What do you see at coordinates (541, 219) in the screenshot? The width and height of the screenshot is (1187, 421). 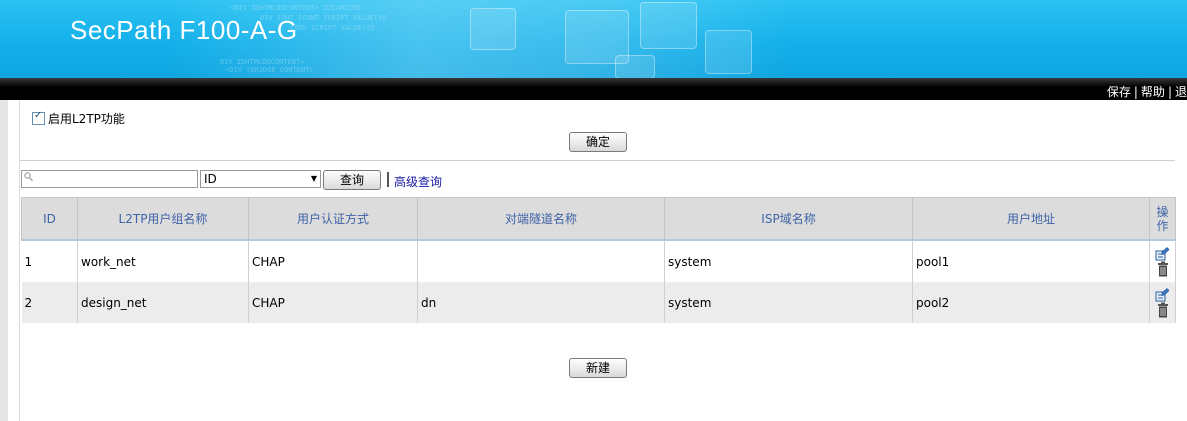 I see `column-header-peer-tunnel: 对端隧道名称` at bounding box center [541, 219].